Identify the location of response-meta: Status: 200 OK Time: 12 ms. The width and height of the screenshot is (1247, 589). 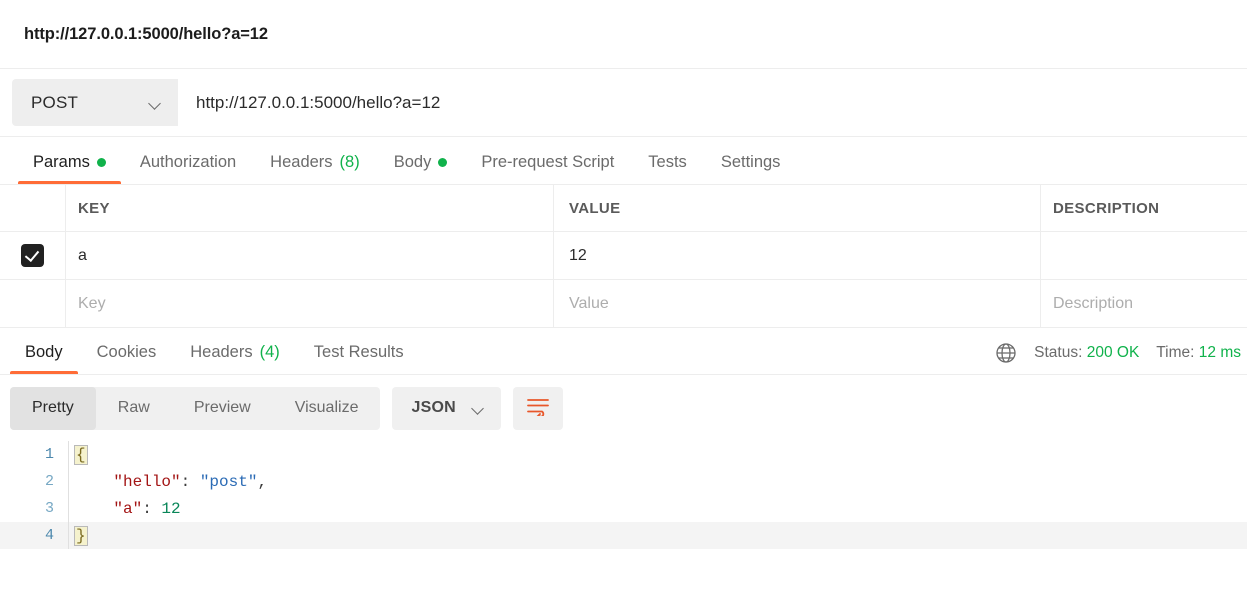
(1118, 353).